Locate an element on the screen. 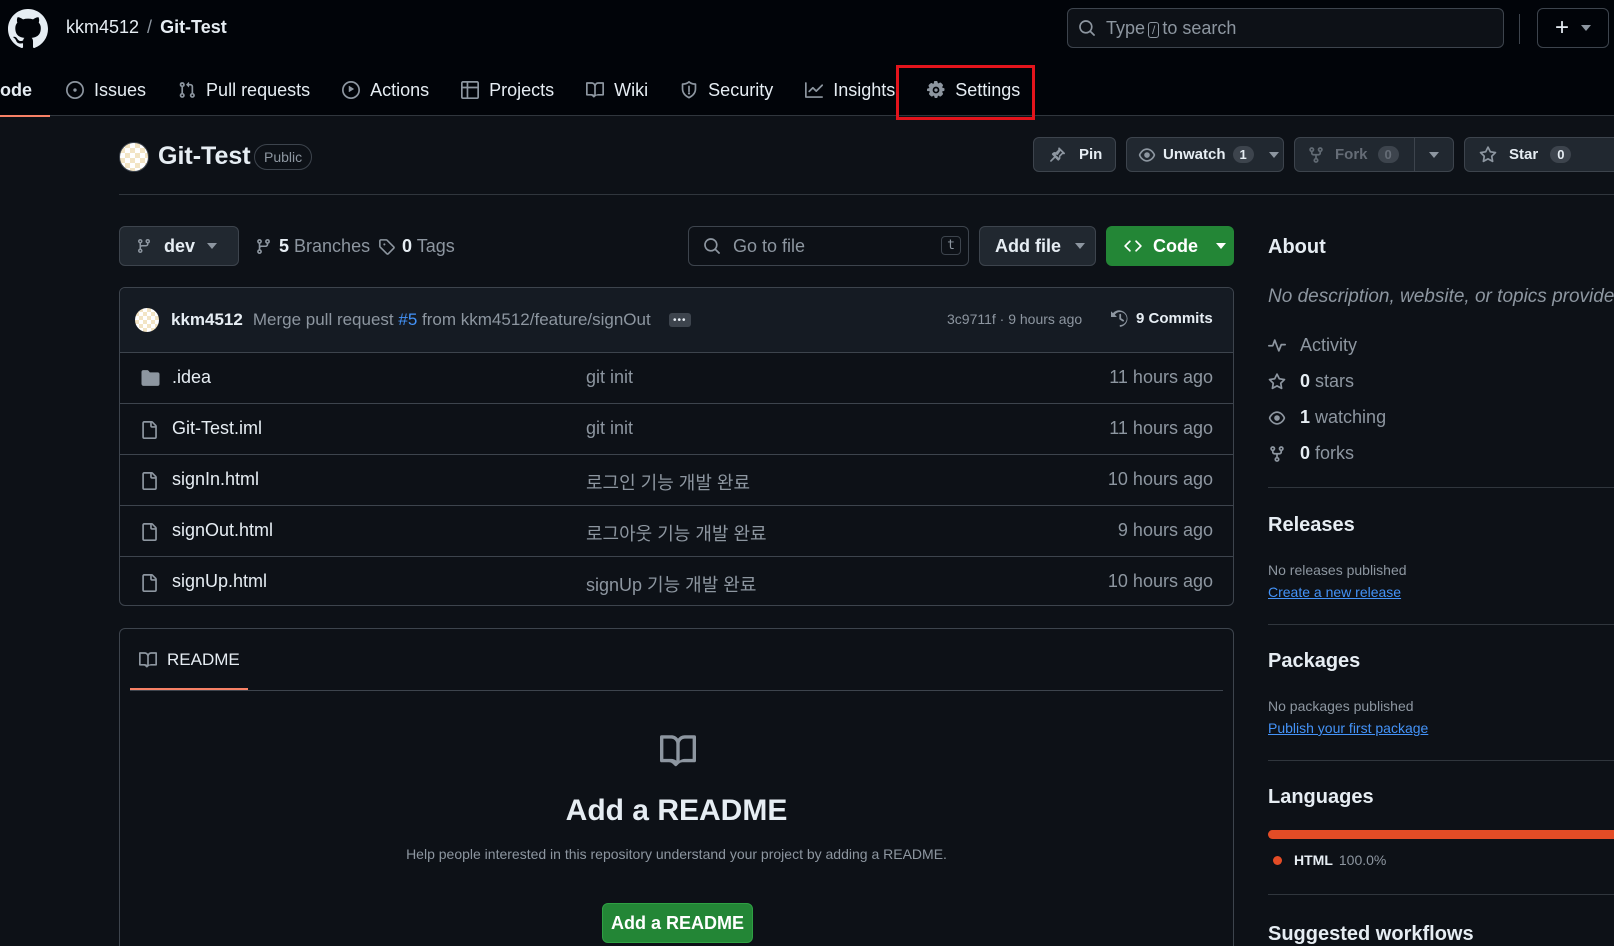  add-file-button: Add file is located at coordinates (1037, 246).